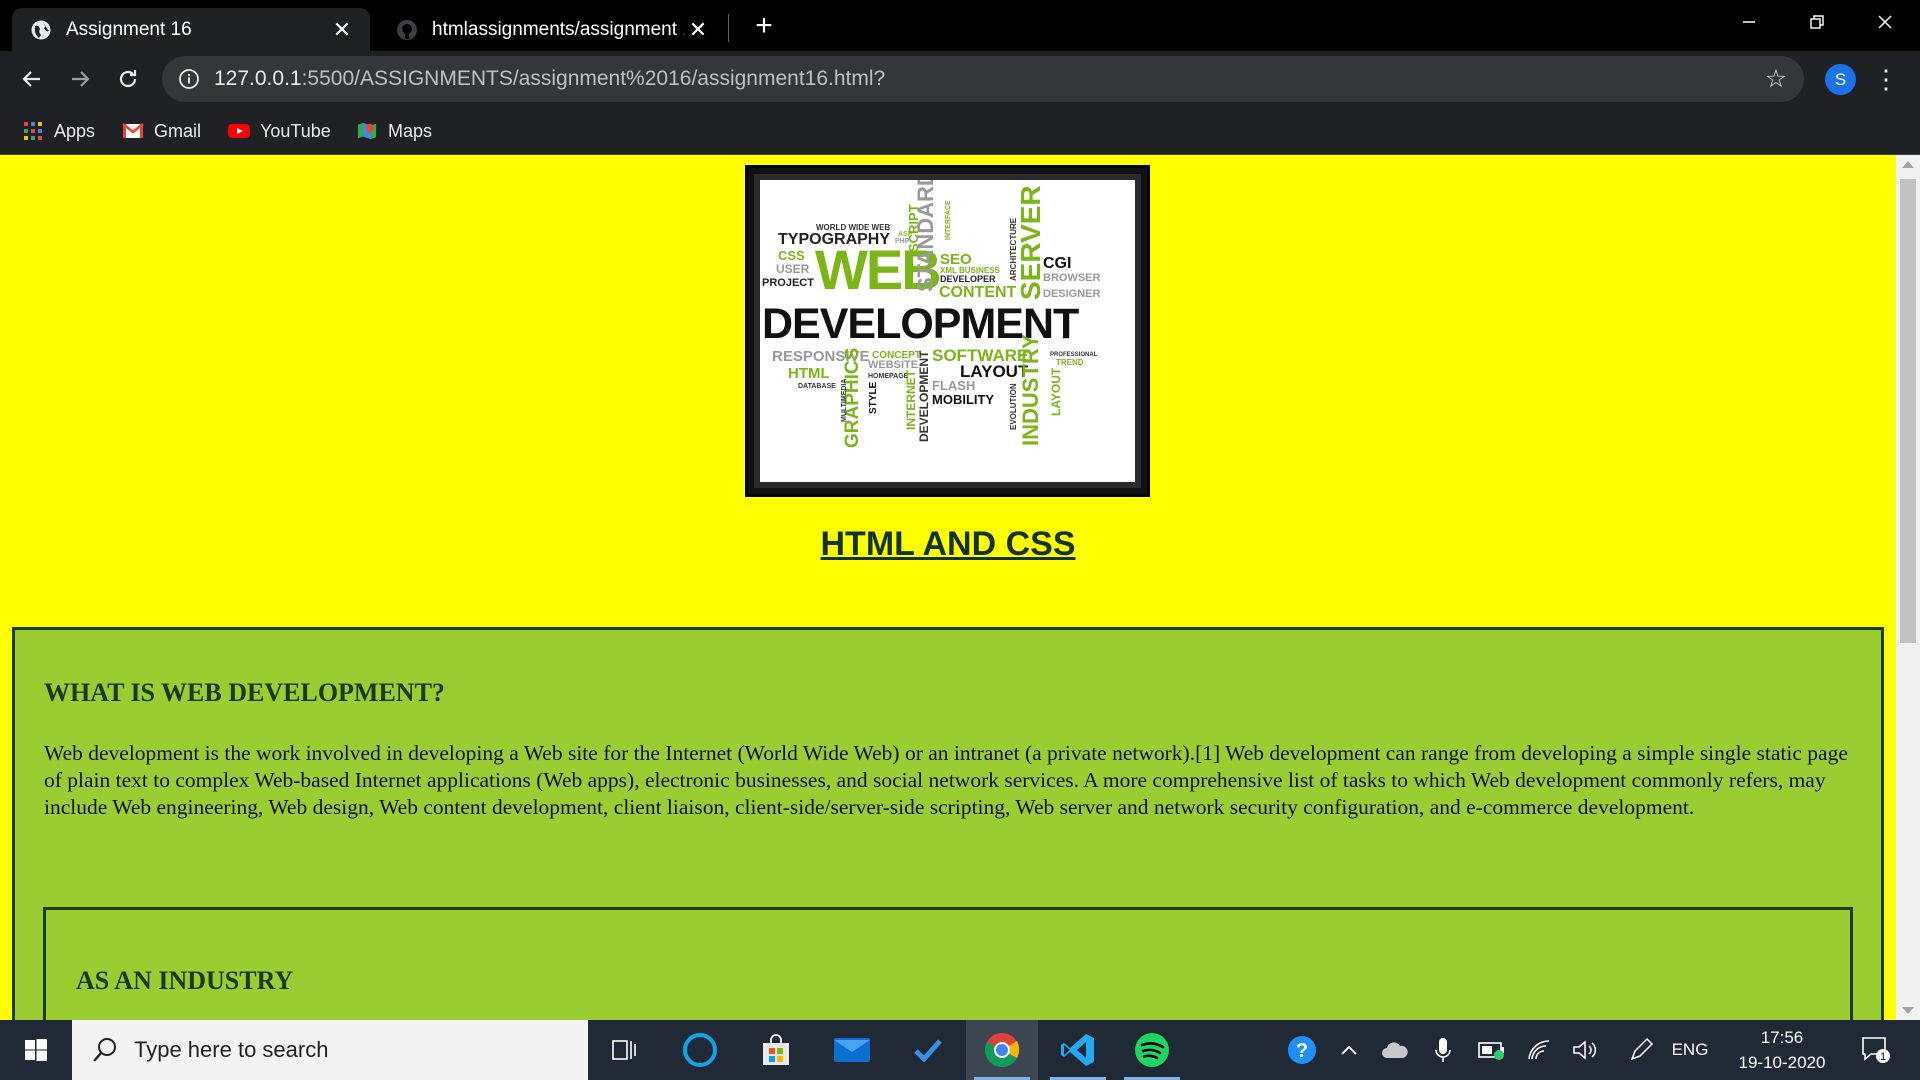  I want to click on svg-text: LAYOUT, so click(1056, 391).